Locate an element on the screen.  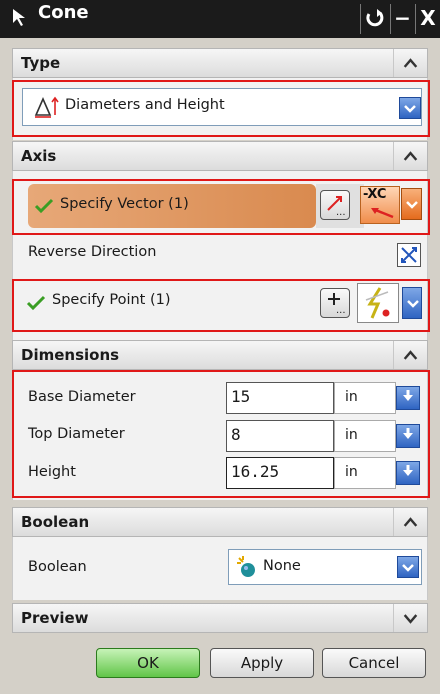
height-unit: in is located at coordinates (365, 473).